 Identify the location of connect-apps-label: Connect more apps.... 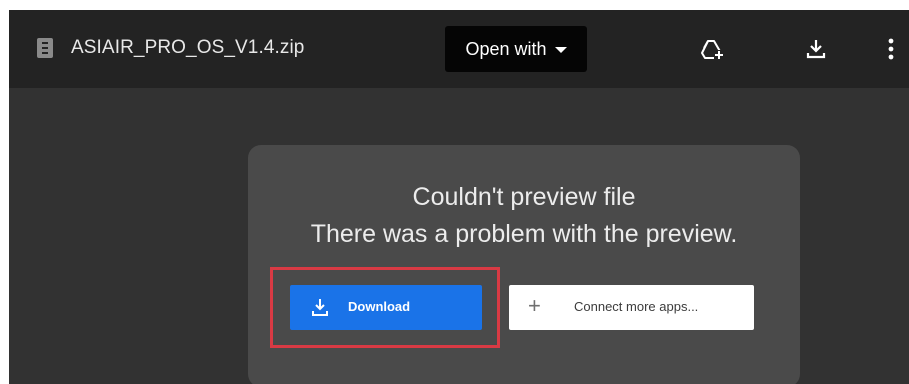
(636, 306).